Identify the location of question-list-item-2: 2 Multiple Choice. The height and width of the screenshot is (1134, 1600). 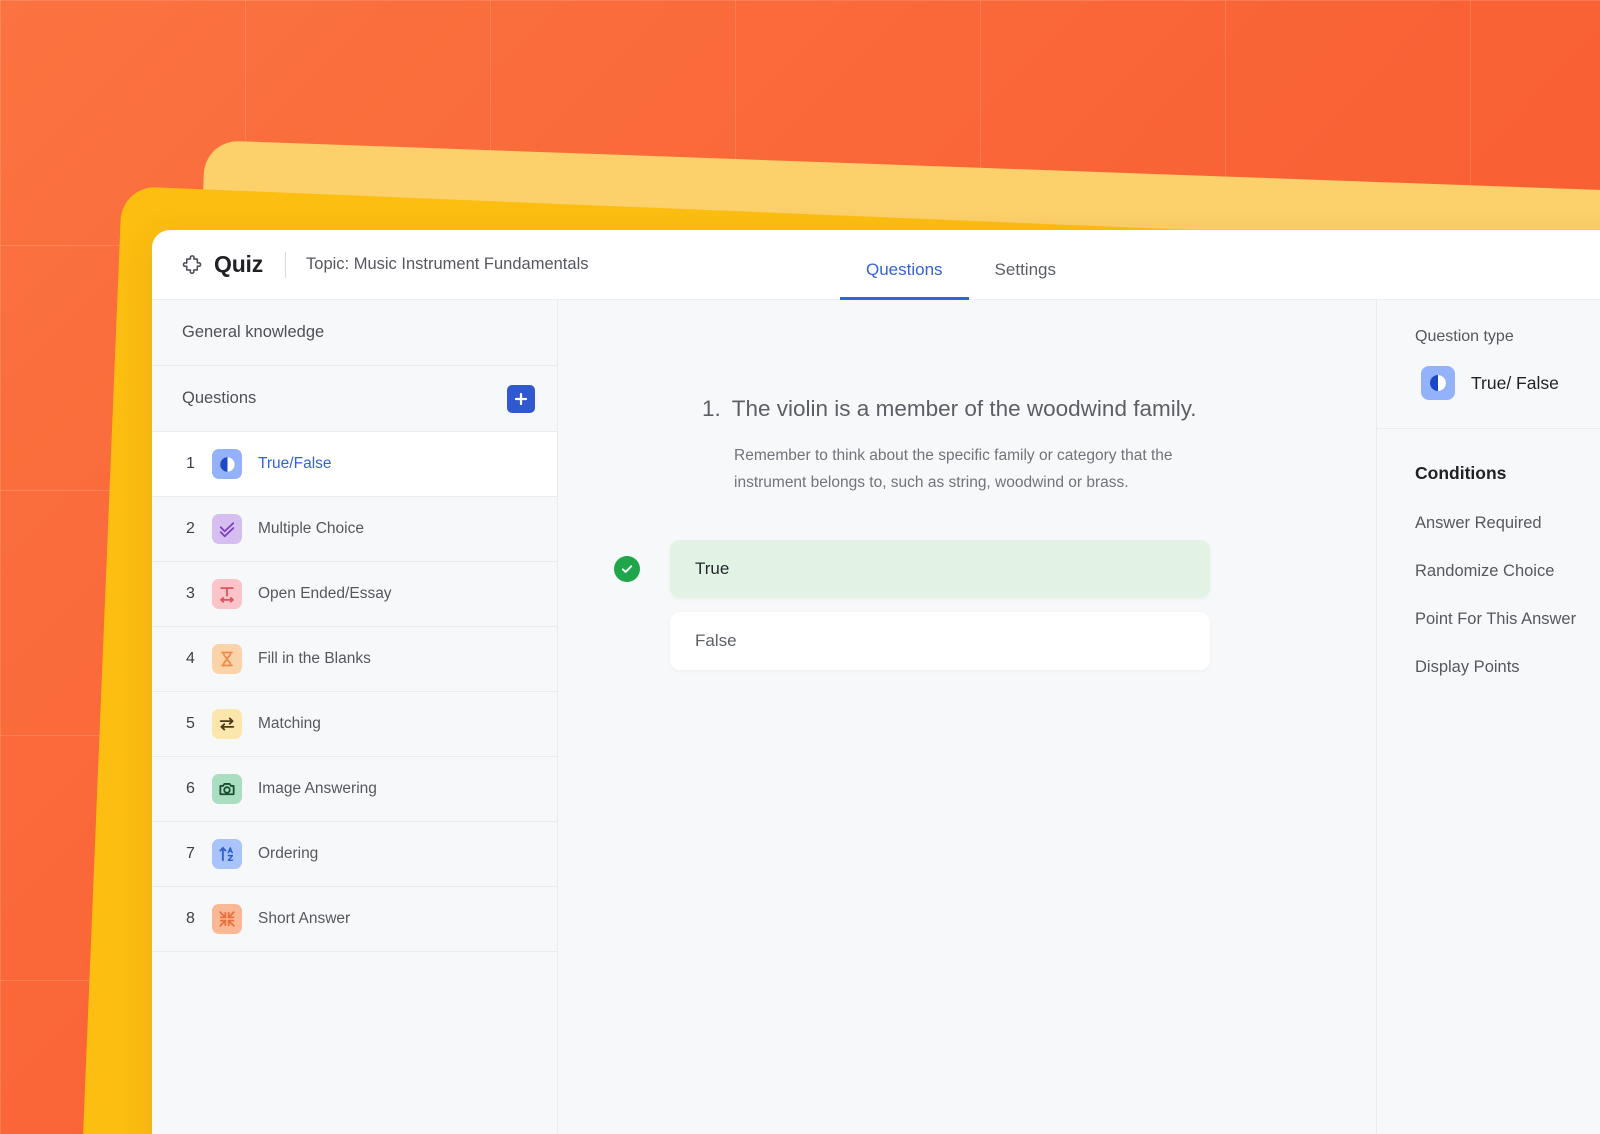
(354, 529).